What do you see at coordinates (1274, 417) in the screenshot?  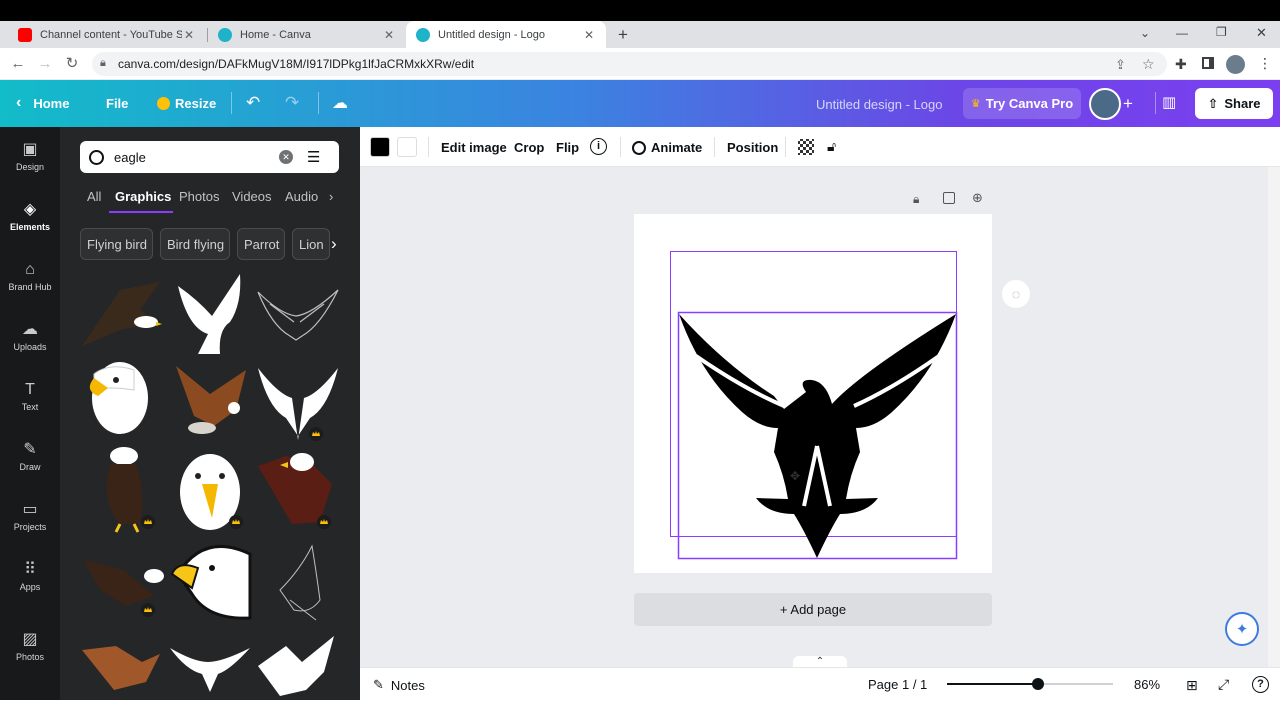 I see `vertical-scrollbar` at bounding box center [1274, 417].